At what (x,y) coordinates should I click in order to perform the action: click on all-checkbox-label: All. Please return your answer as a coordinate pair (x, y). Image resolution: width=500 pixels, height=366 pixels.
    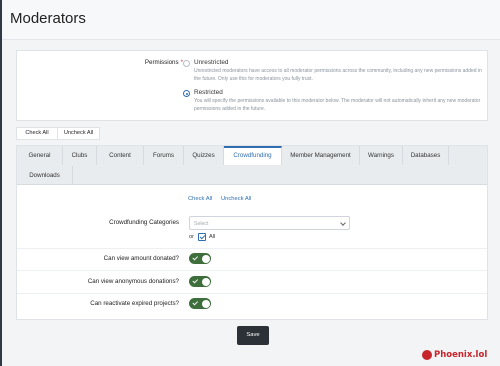
    Looking at the image, I should click on (212, 237).